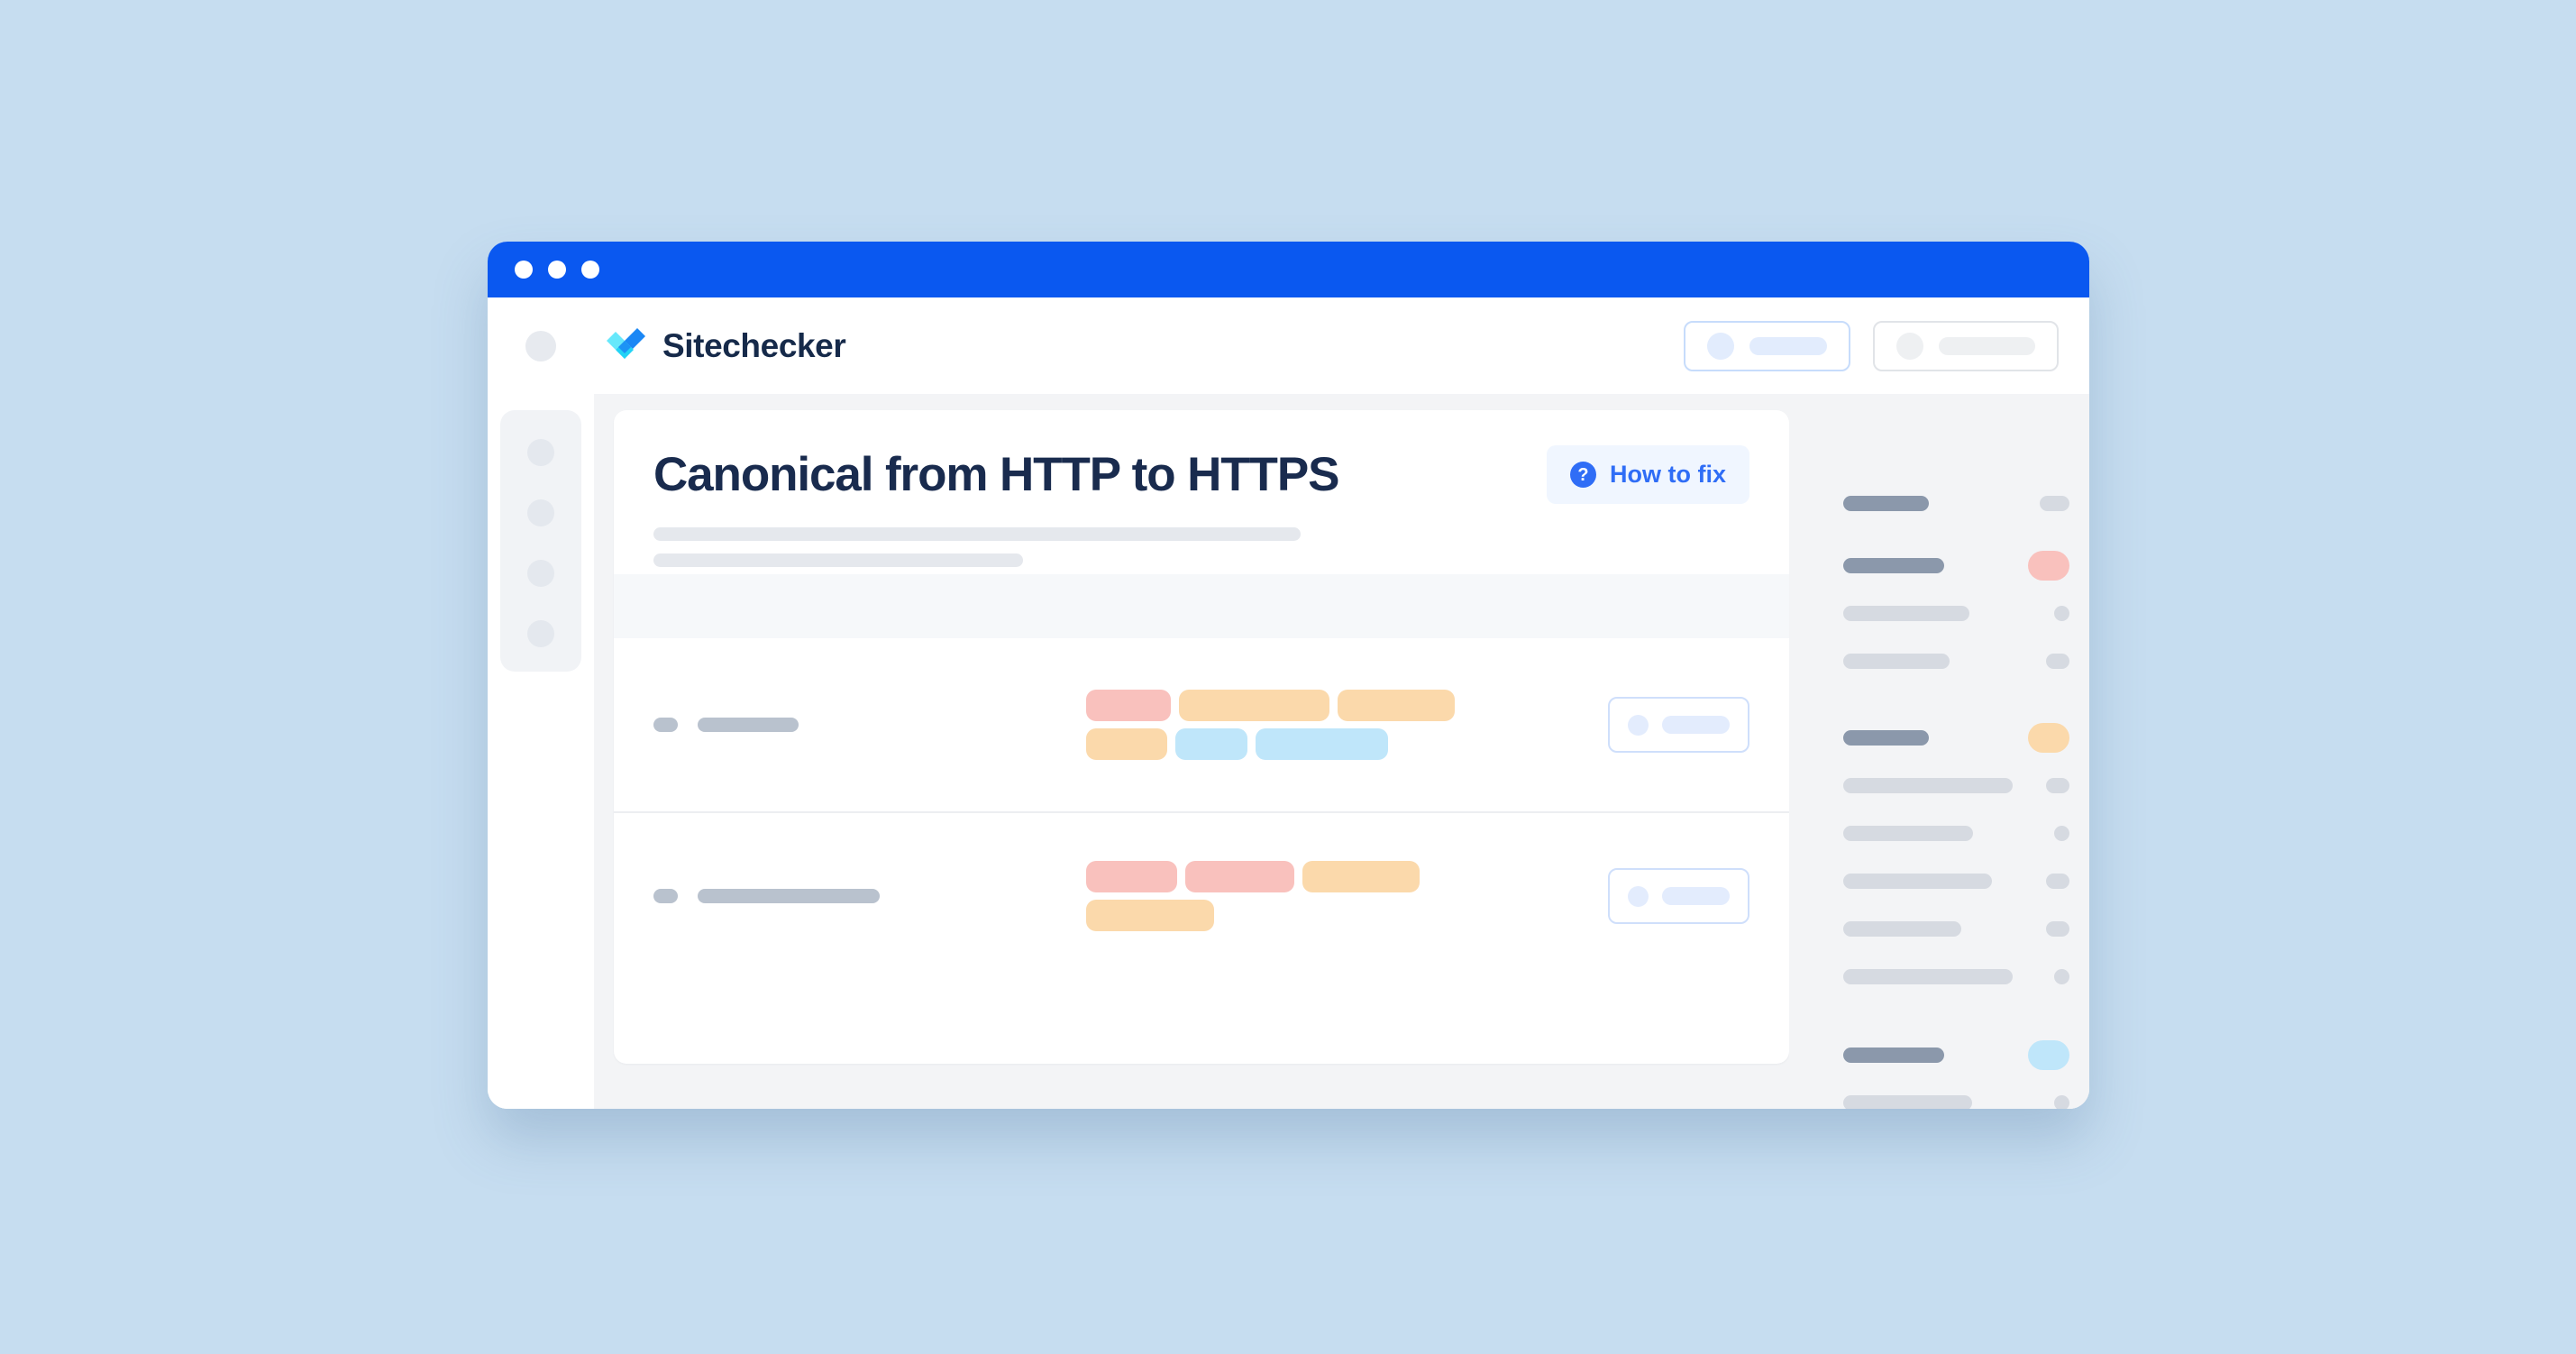 This screenshot has height=1354, width=2576. I want to click on brand: Sitechecker, so click(724, 346).